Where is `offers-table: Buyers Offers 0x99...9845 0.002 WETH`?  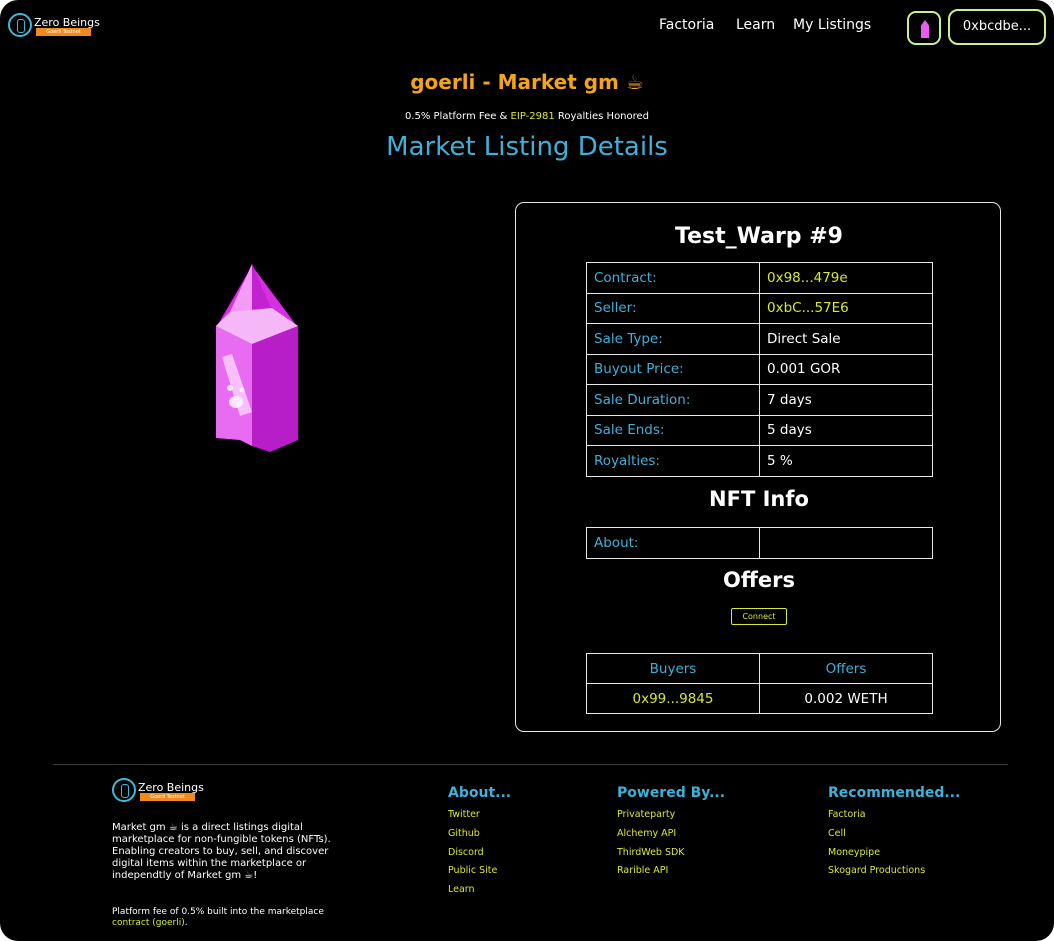 offers-table: Buyers Offers 0x99...9845 0.002 WETH is located at coordinates (759, 683).